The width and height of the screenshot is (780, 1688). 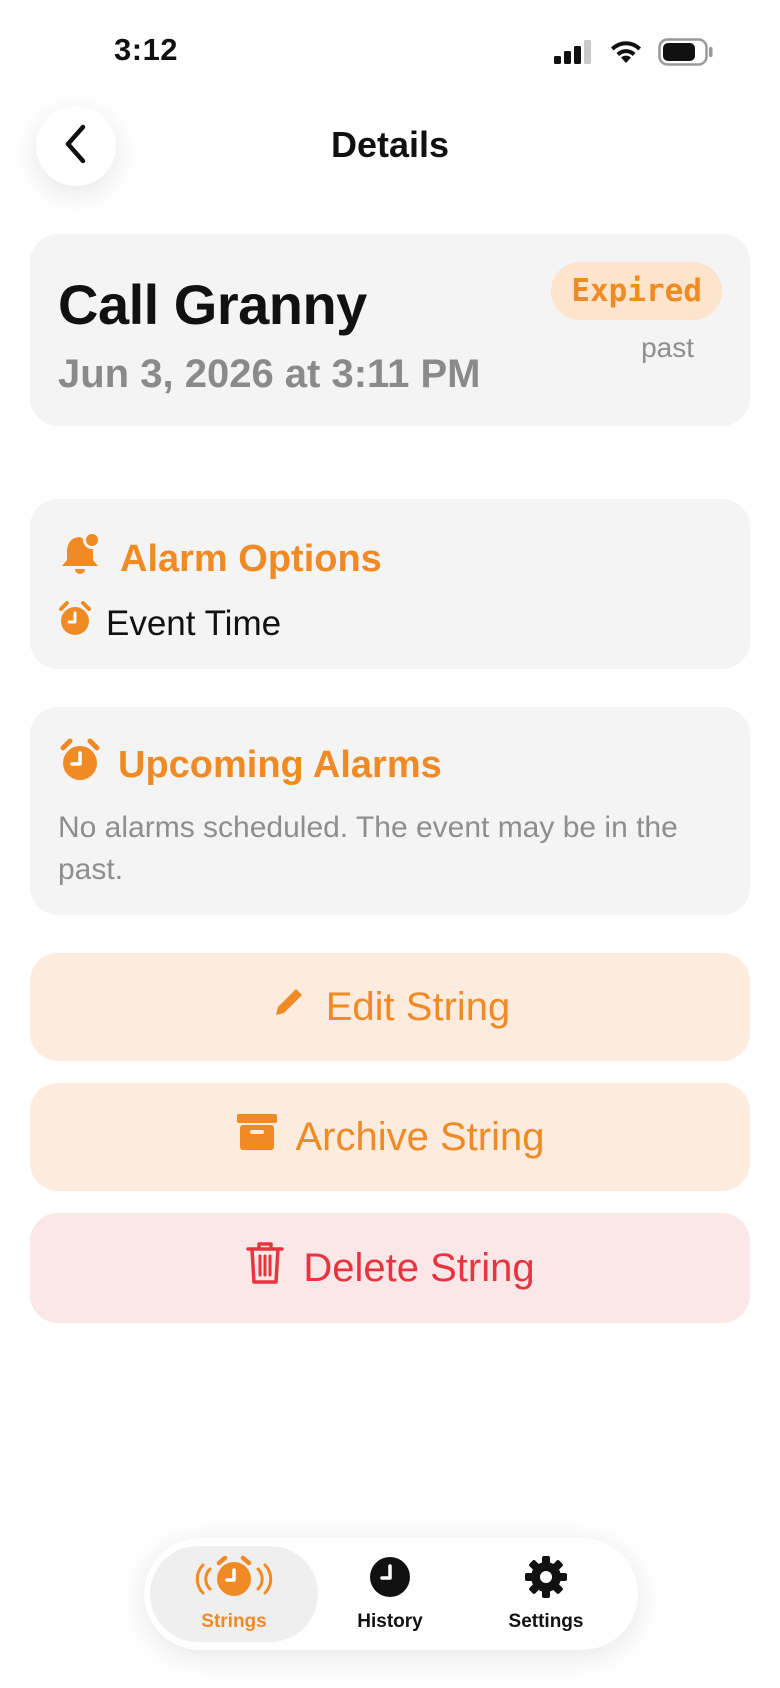 I want to click on ringing-alarm-icon, so click(x=234, y=1580).